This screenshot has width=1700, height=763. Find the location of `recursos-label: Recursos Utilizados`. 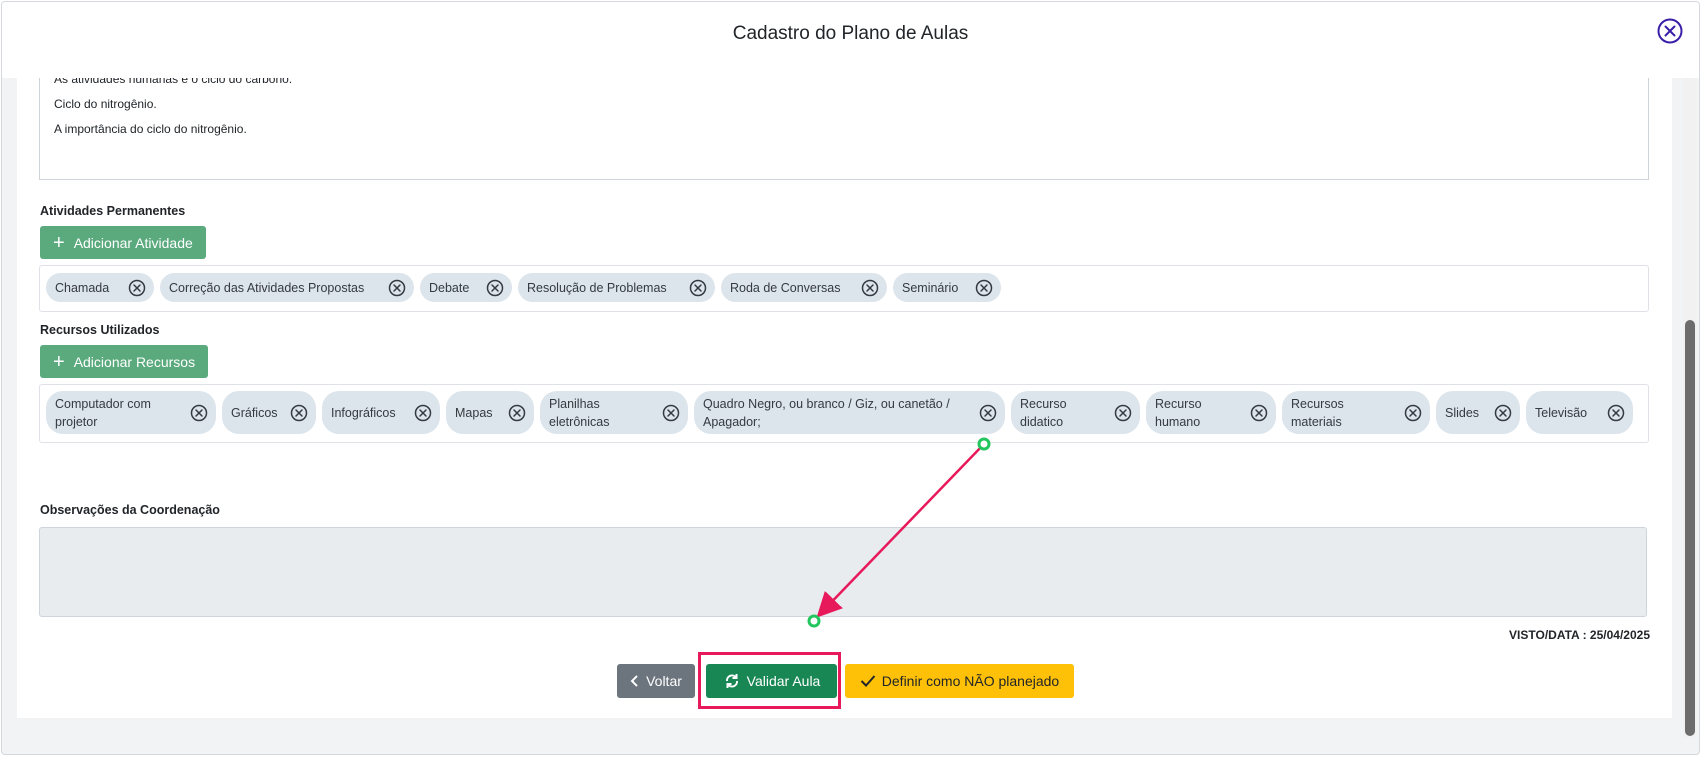

recursos-label: Recursos Utilizados is located at coordinates (100, 330).